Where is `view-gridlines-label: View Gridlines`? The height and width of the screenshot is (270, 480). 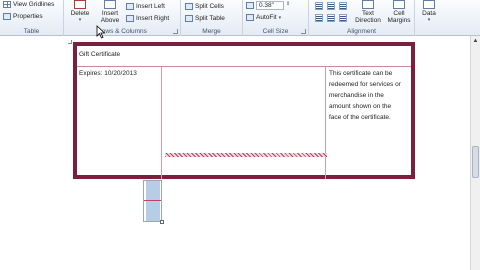
view-gridlines-label: View Gridlines is located at coordinates (34, 4).